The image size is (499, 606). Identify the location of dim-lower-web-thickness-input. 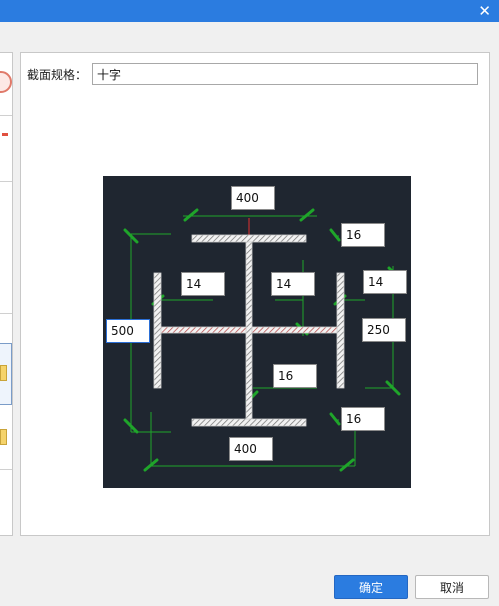
(295, 376).